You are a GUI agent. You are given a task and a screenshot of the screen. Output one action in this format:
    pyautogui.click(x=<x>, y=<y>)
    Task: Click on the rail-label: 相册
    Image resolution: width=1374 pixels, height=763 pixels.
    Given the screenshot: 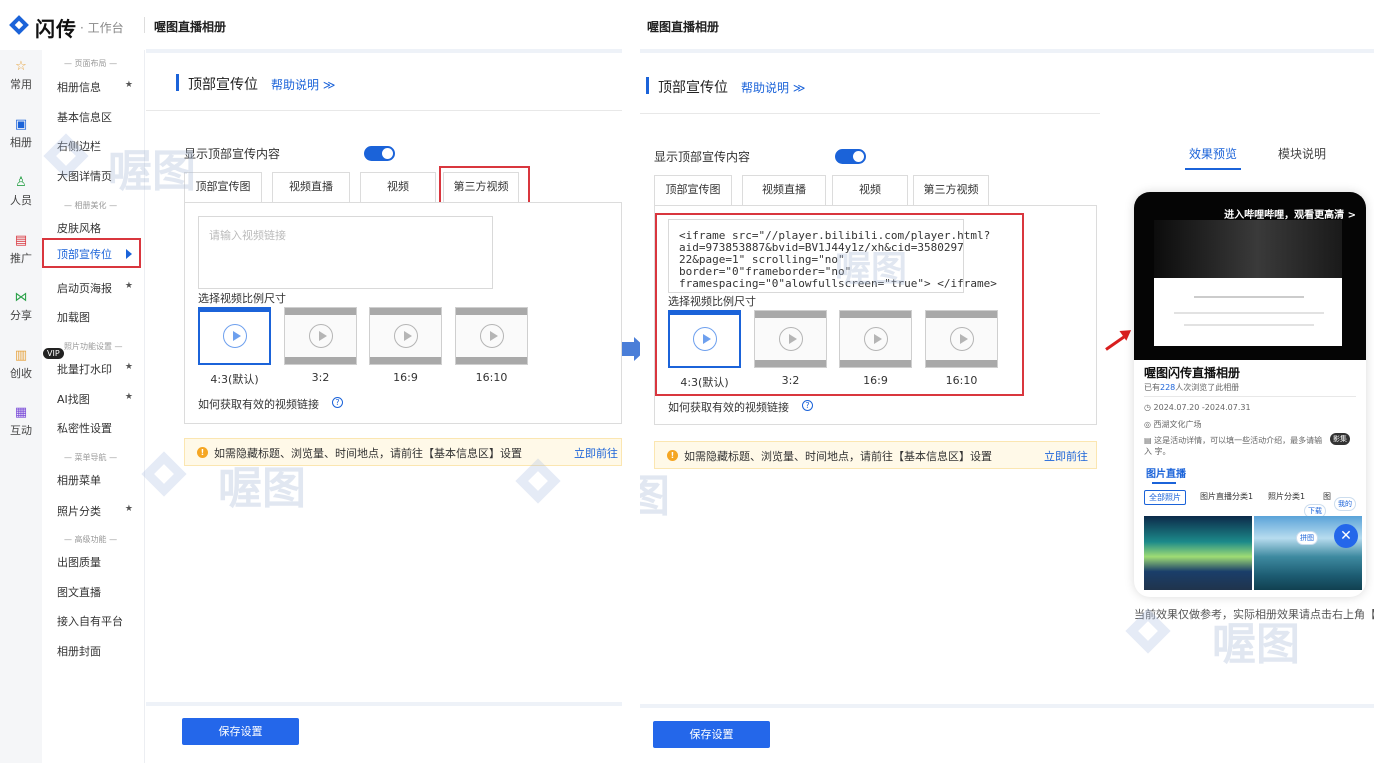 What is the action you would take?
    pyautogui.click(x=21, y=142)
    